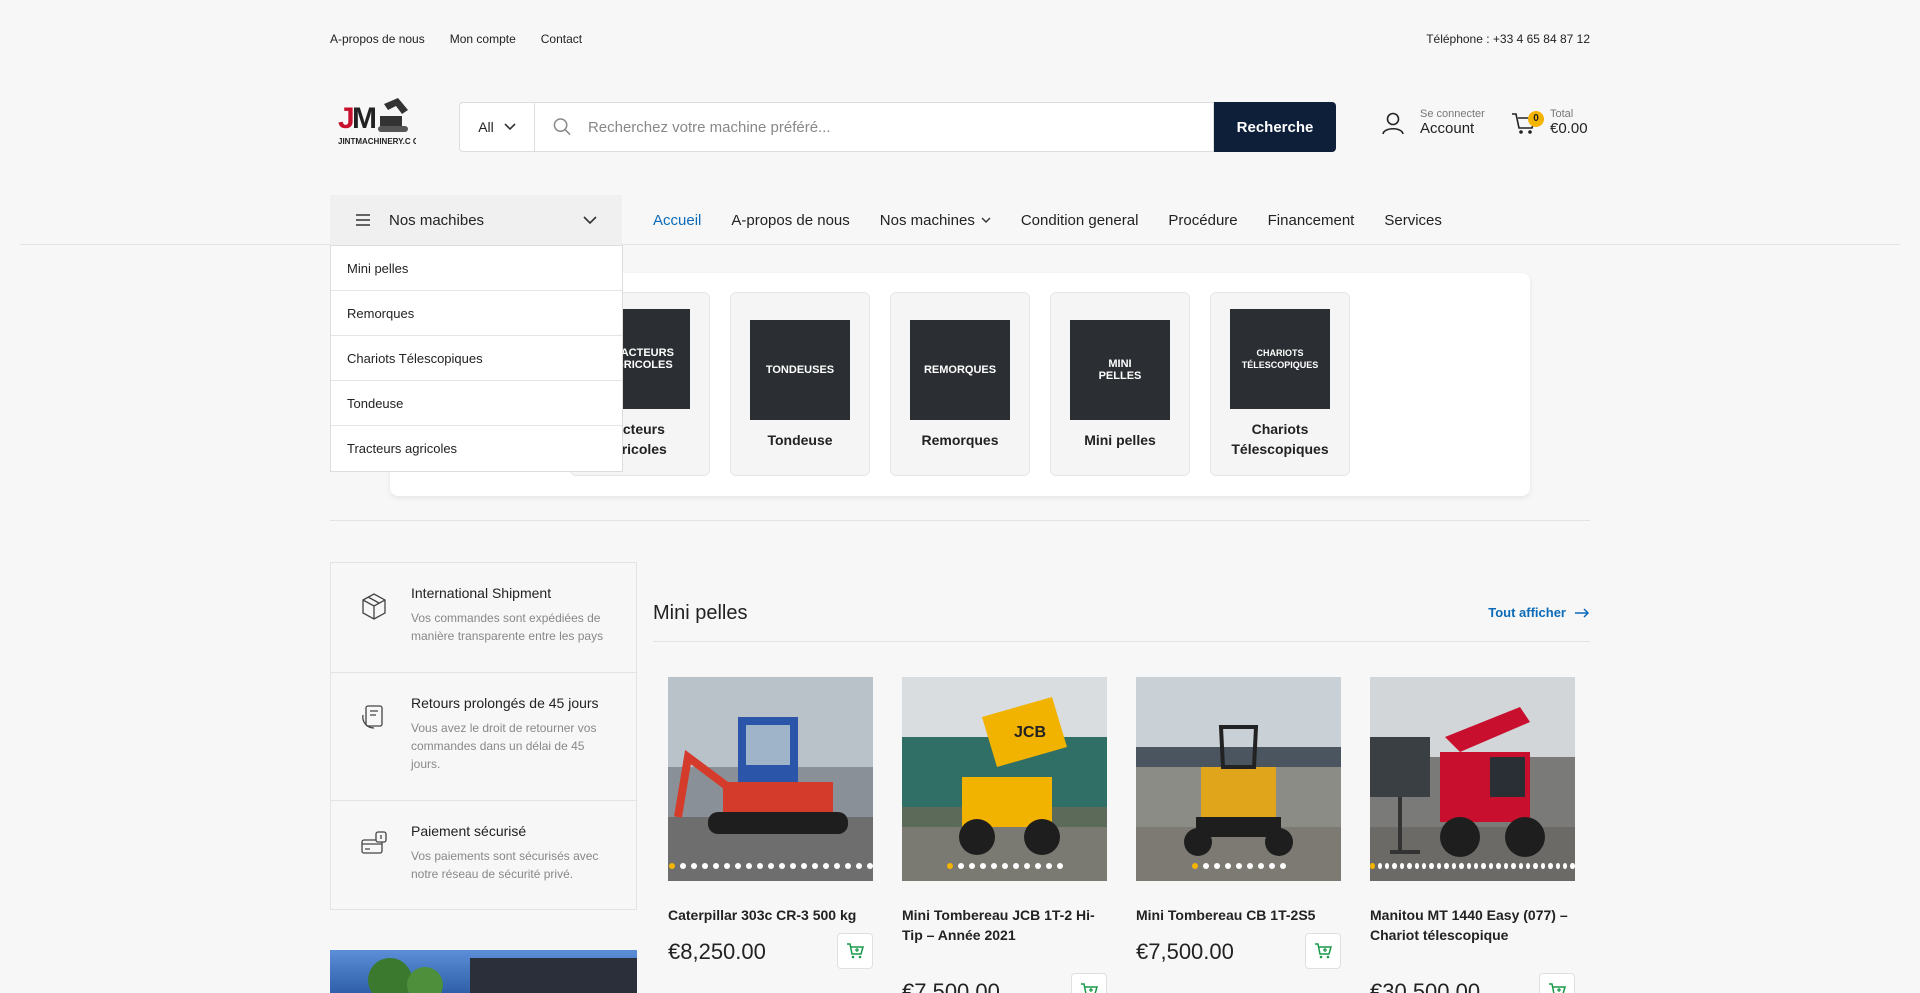  I want to click on user-icon, so click(1393, 123).